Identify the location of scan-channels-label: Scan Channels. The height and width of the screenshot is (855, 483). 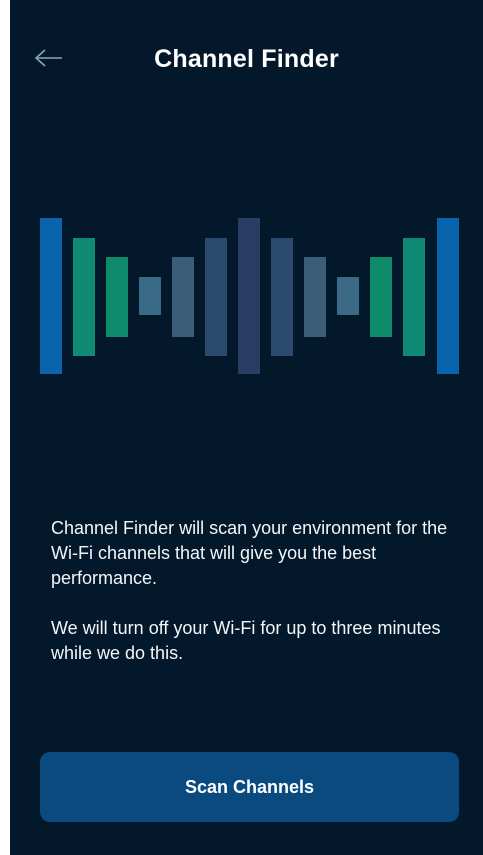
(249, 786).